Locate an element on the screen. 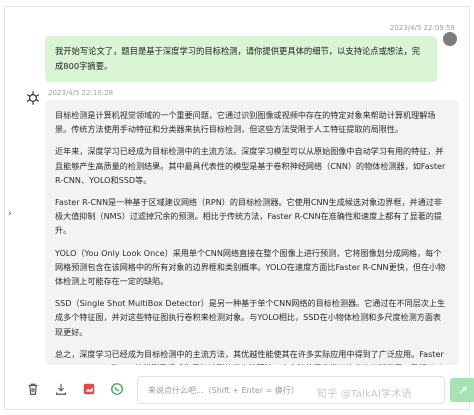 The width and height of the screenshot is (474, 415). ai-timestamp: 2023/4/5 22:10:28 is located at coordinates (81, 93).